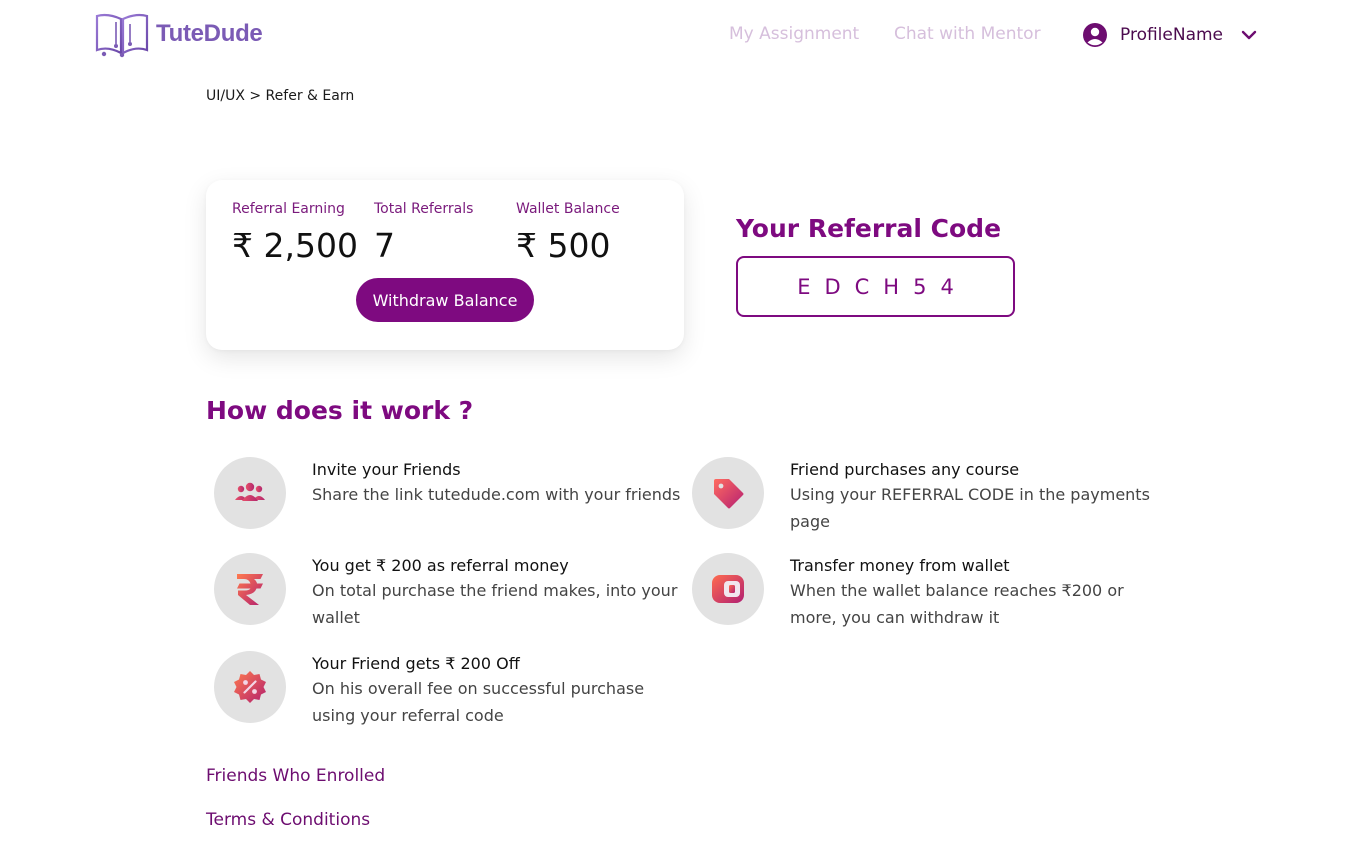 The width and height of the screenshot is (1367, 861). I want to click on step-title: Friend purchases any course, so click(905, 469).